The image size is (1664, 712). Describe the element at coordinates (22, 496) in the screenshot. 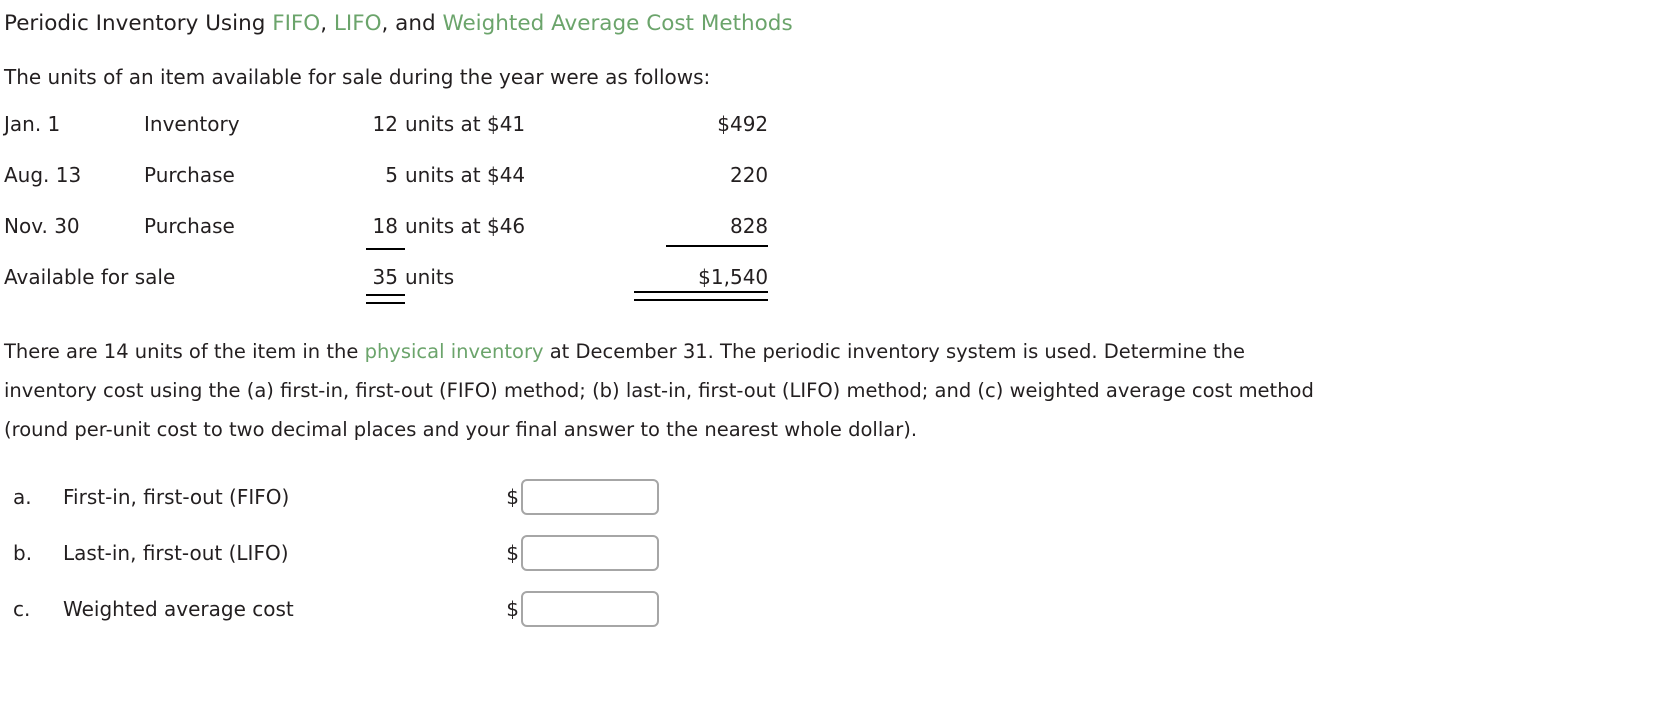

I see `answer-letter-a: a.` at that location.